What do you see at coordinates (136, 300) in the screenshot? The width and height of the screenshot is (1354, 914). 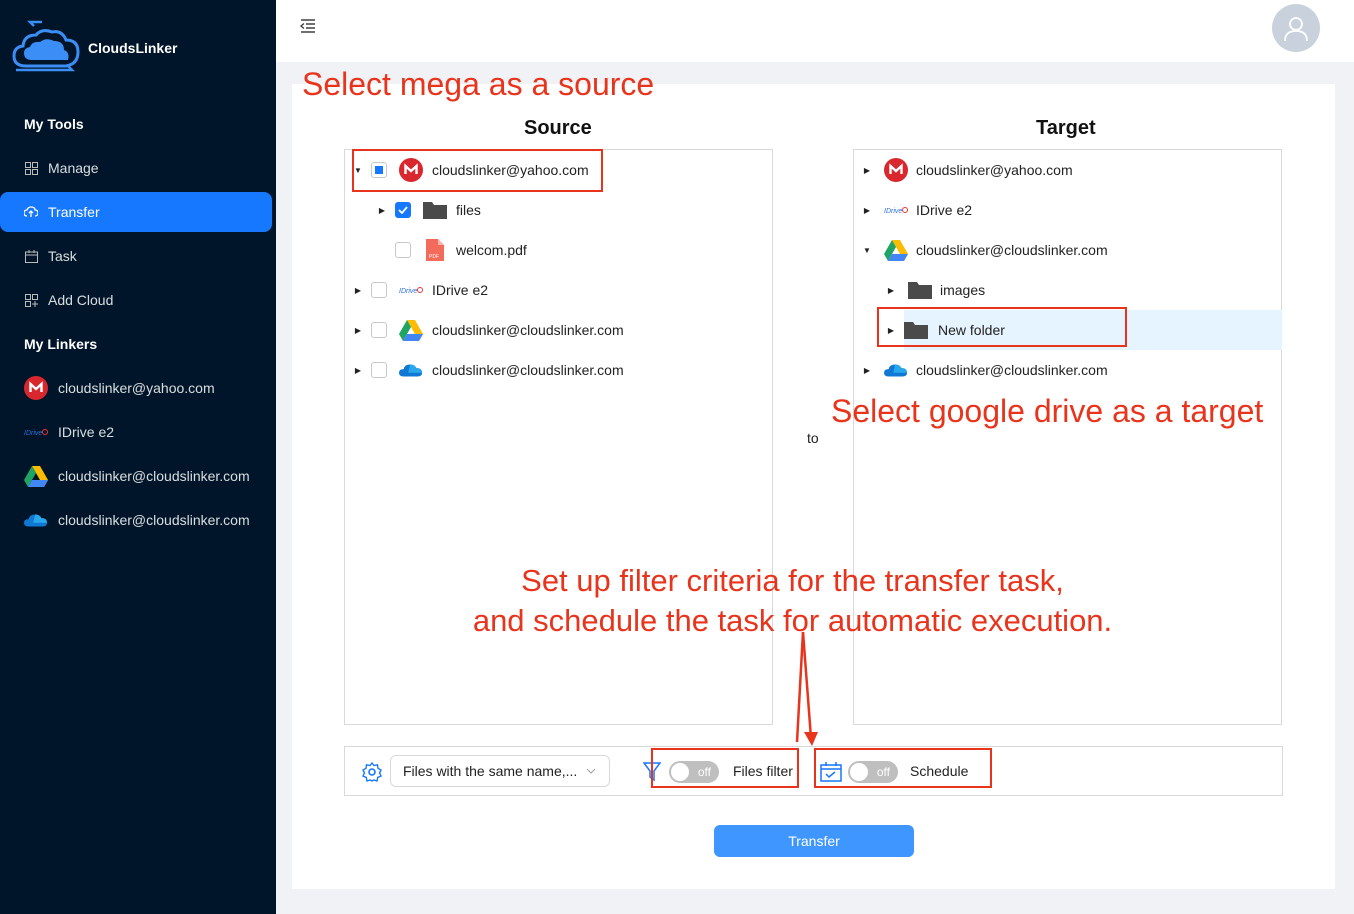 I see `sidebar-item-add-cloud: Add Cloud` at bounding box center [136, 300].